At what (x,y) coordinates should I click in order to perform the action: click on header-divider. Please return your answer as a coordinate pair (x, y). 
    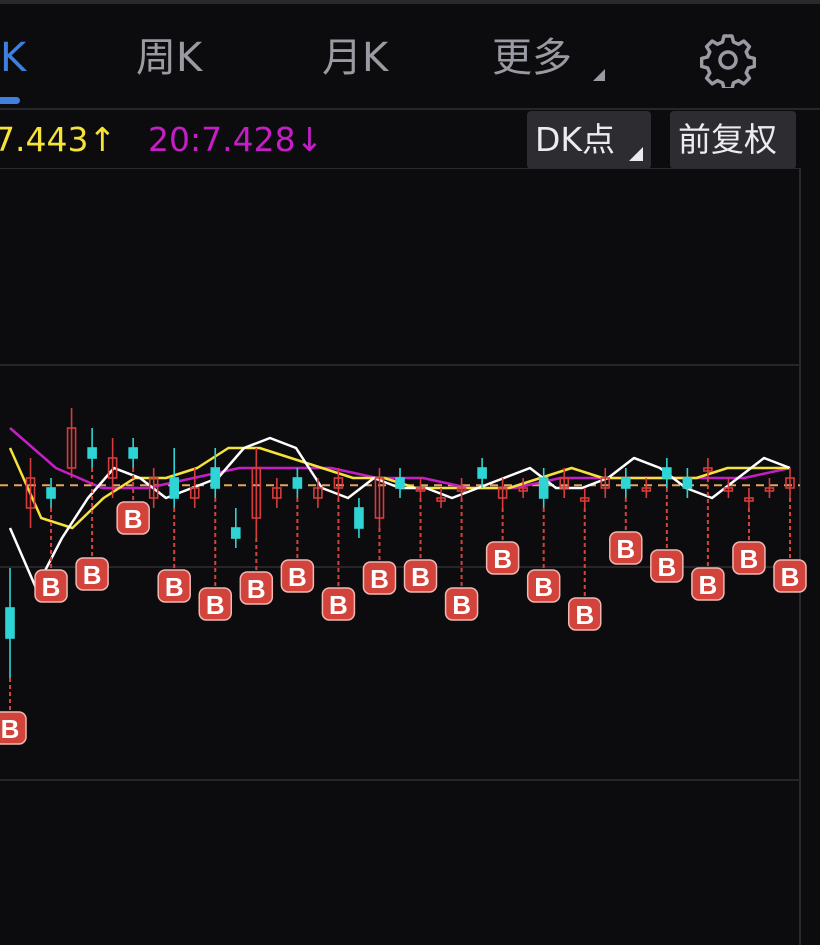
    Looking at the image, I should click on (410, 109).